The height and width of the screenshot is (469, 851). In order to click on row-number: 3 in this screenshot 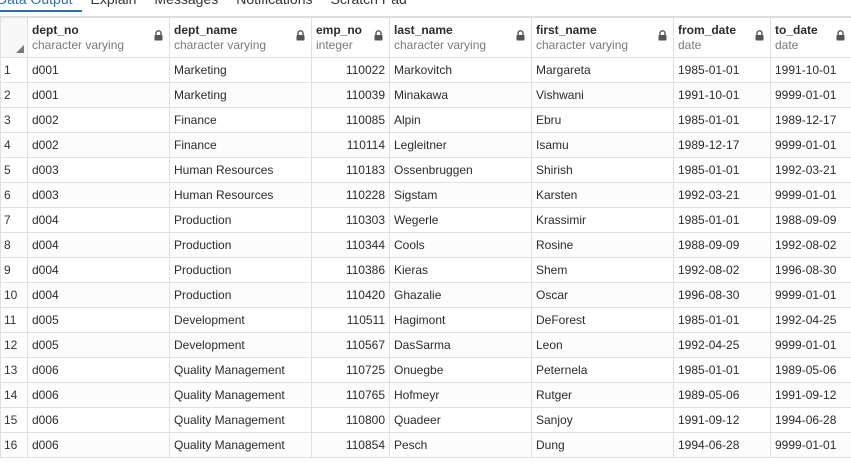, I will do `click(14, 120)`.